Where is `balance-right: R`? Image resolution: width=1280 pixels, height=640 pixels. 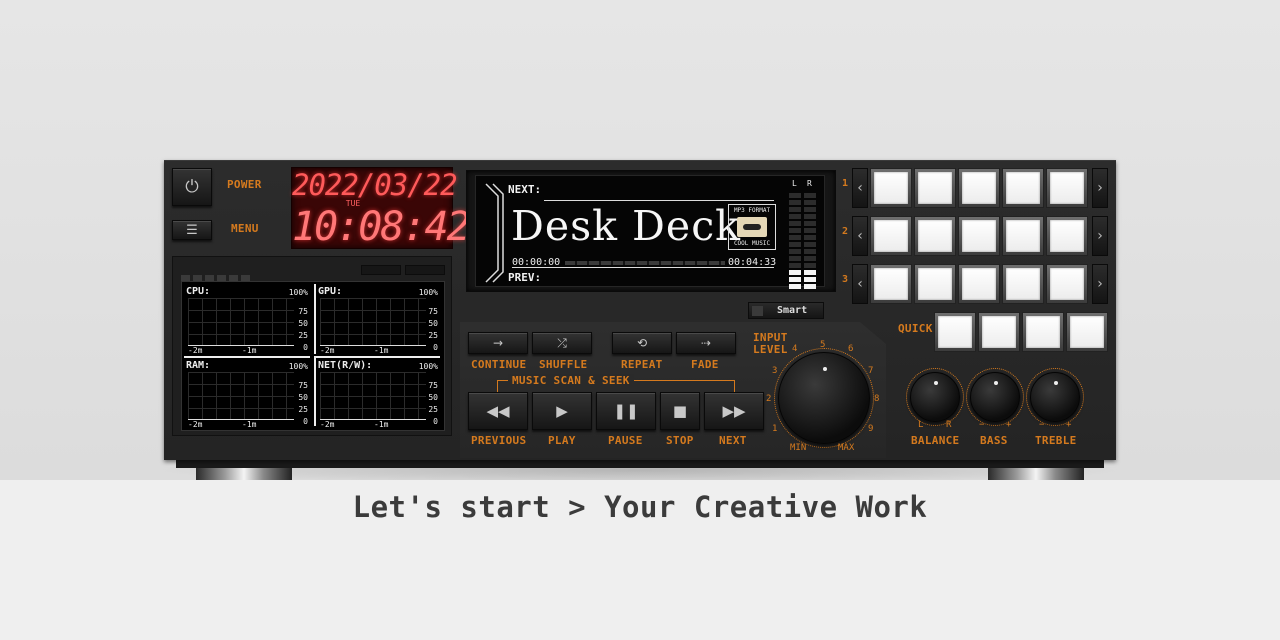 balance-right: R is located at coordinates (949, 425).